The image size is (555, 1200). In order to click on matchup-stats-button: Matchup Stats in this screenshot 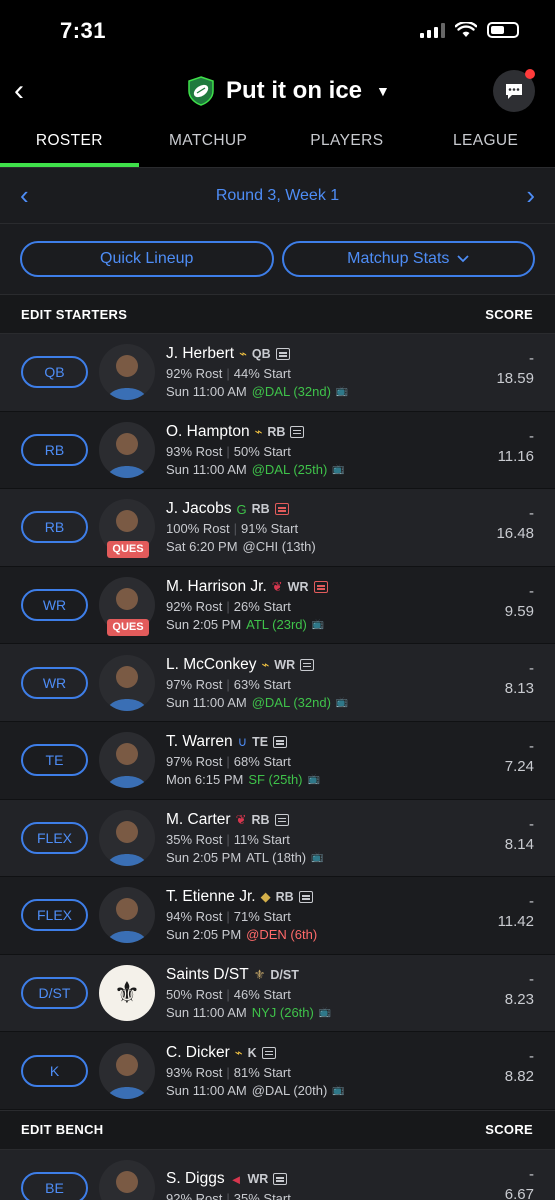, I will do `click(408, 259)`.